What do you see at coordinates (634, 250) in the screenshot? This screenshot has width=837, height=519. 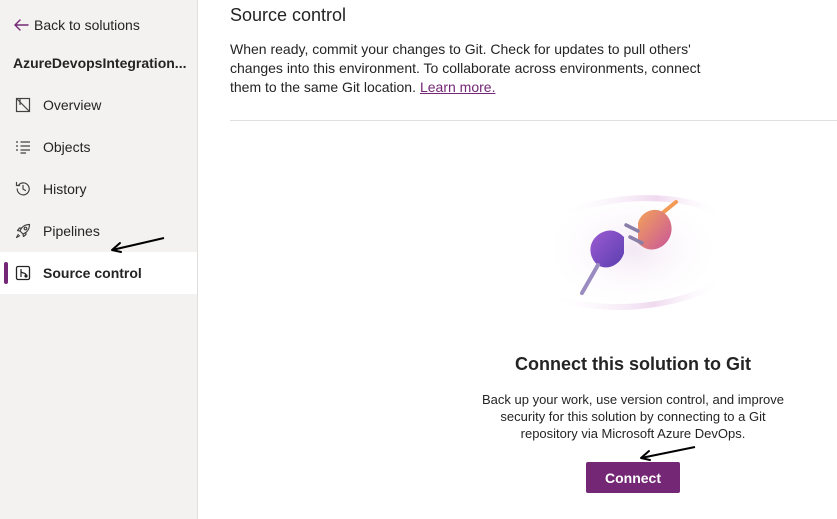 I see `plug-connector-illustration` at bounding box center [634, 250].